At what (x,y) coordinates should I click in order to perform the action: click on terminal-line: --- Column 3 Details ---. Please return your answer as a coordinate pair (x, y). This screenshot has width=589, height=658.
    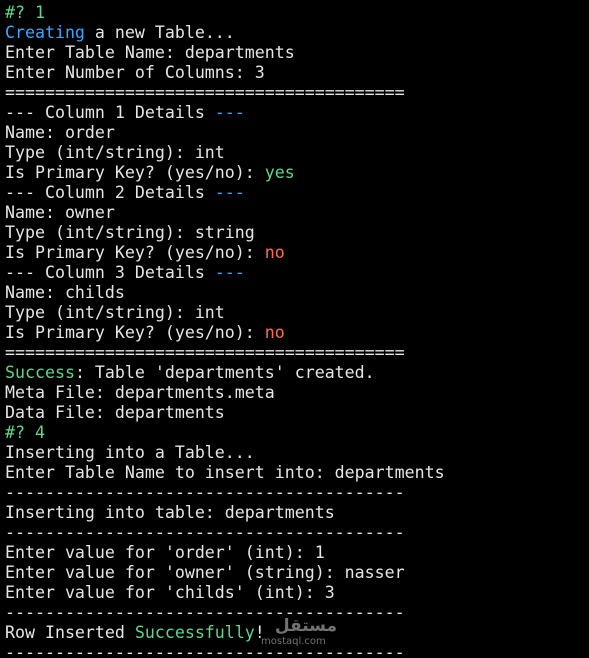
    Looking at the image, I should click on (295, 273).